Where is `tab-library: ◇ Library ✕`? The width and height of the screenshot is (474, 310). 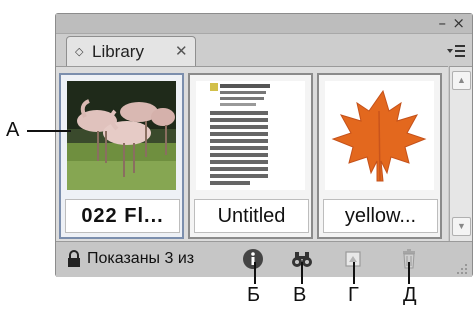
tab-library: ◇ Library ✕ is located at coordinates (131, 51).